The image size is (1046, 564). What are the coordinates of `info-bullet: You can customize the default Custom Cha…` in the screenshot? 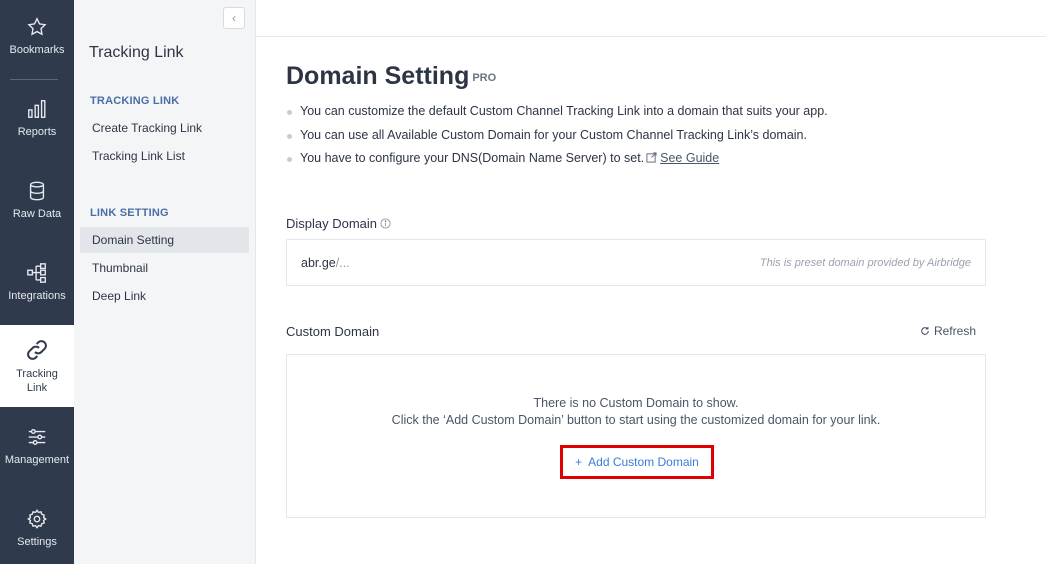 It's located at (636, 112).